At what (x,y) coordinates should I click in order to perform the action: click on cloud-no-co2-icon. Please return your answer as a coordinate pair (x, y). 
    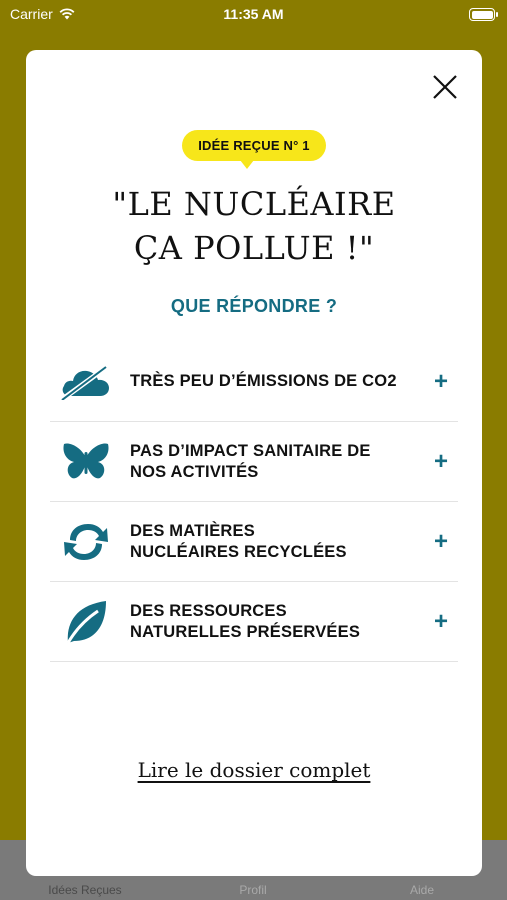
    Looking at the image, I should click on (86, 382).